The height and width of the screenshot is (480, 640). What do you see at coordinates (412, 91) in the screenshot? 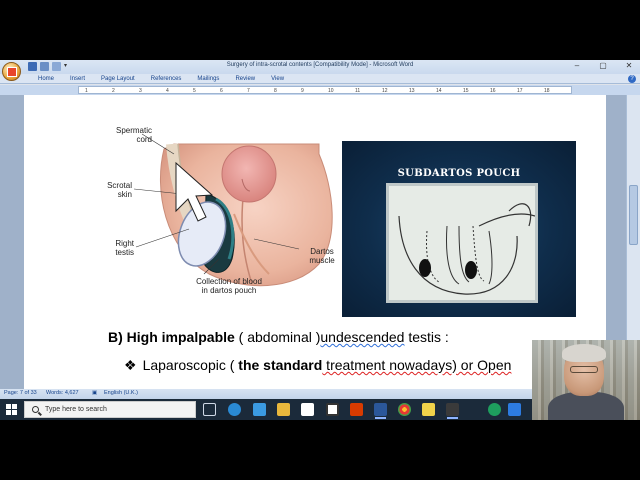
I see `ruler-tick: 13` at bounding box center [412, 91].